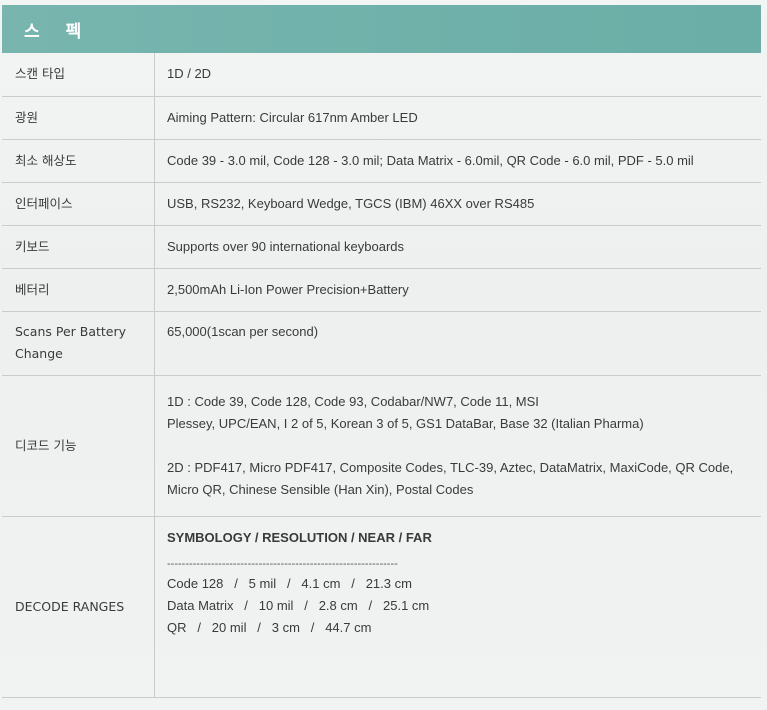 The width and height of the screenshot is (767, 710). What do you see at coordinates (78, 607) in the screenshot?
I see `row-label-decode-ranges: DECODE RANGES` at bounding box center [78, 607].